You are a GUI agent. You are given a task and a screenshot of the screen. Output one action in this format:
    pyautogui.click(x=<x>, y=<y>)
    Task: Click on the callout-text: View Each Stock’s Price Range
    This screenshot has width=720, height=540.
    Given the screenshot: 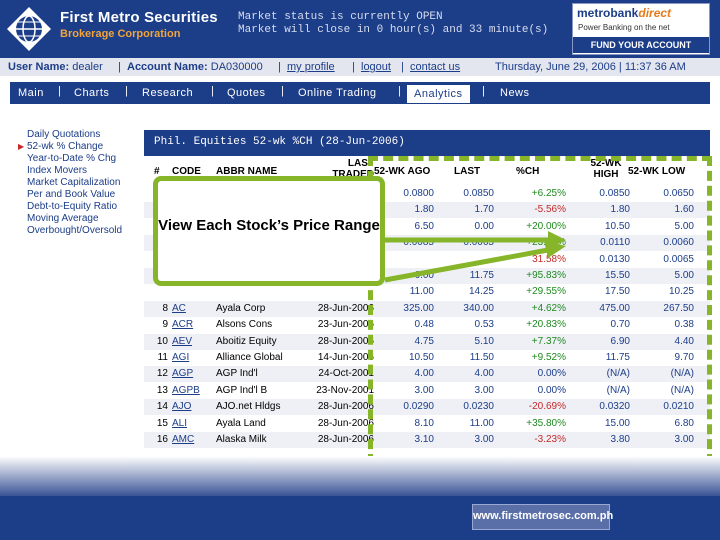 What is the action you would take?
    pyautogui.click(x=269, y=225)
    